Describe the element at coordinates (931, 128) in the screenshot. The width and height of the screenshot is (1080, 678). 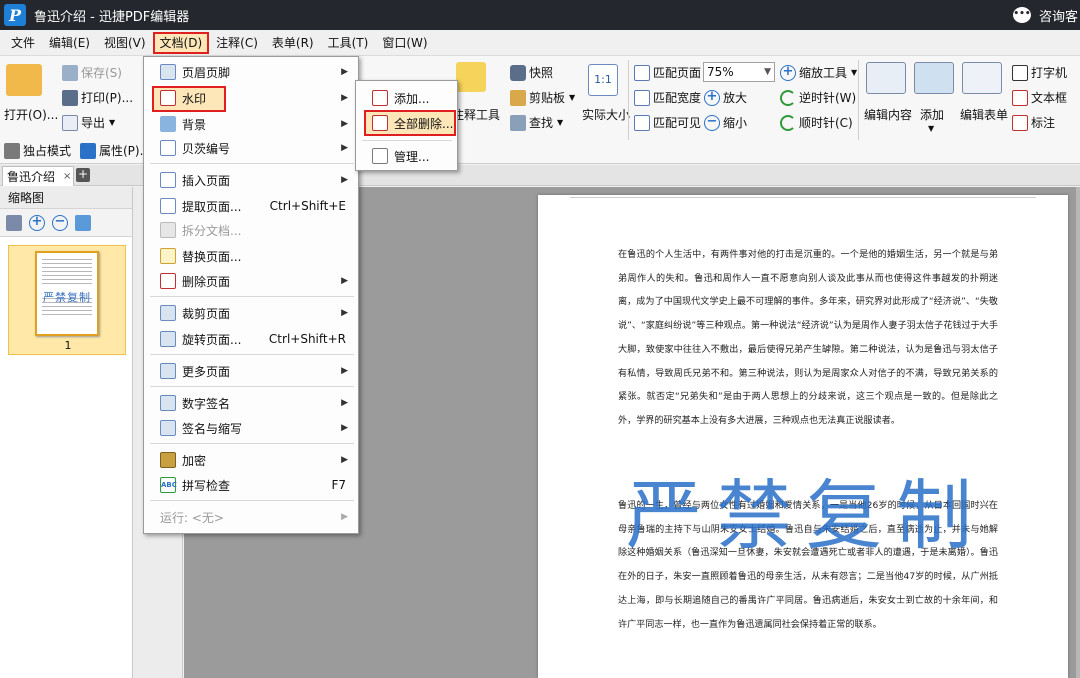
I see `add-dropdown-icon: ▼` at that location.